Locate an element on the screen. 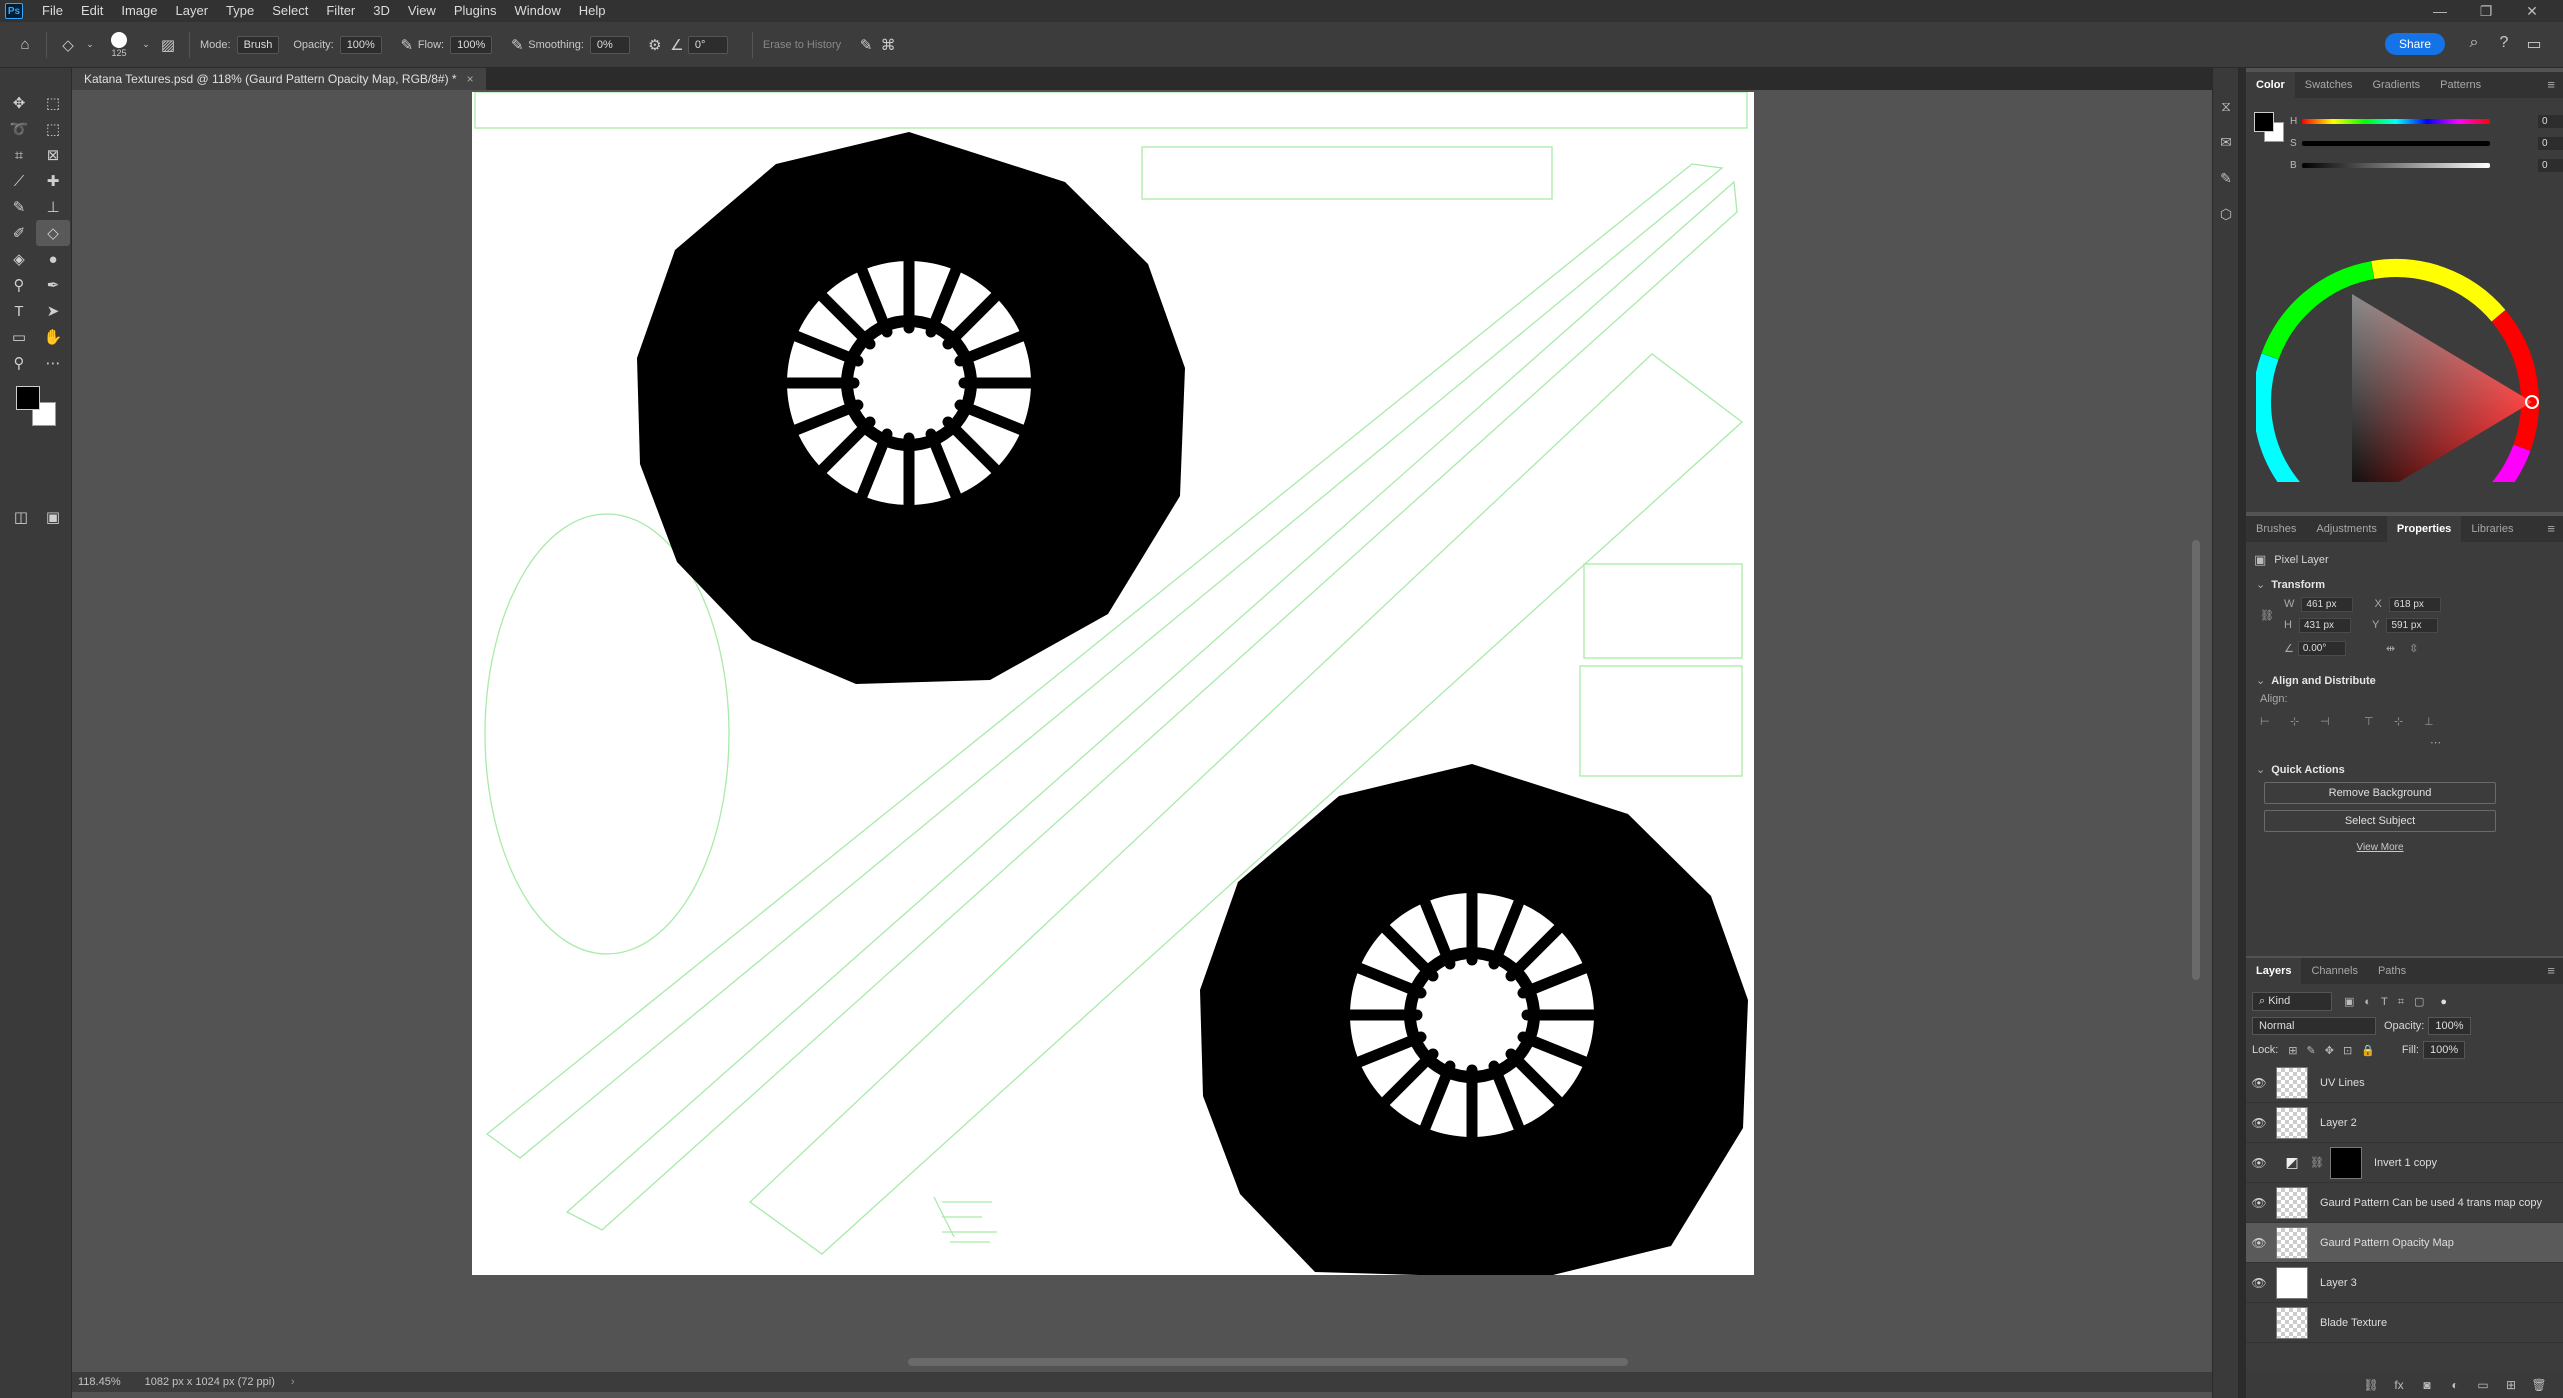  status-menu-chevron-icon: › is located at coordinates (293, 1382).